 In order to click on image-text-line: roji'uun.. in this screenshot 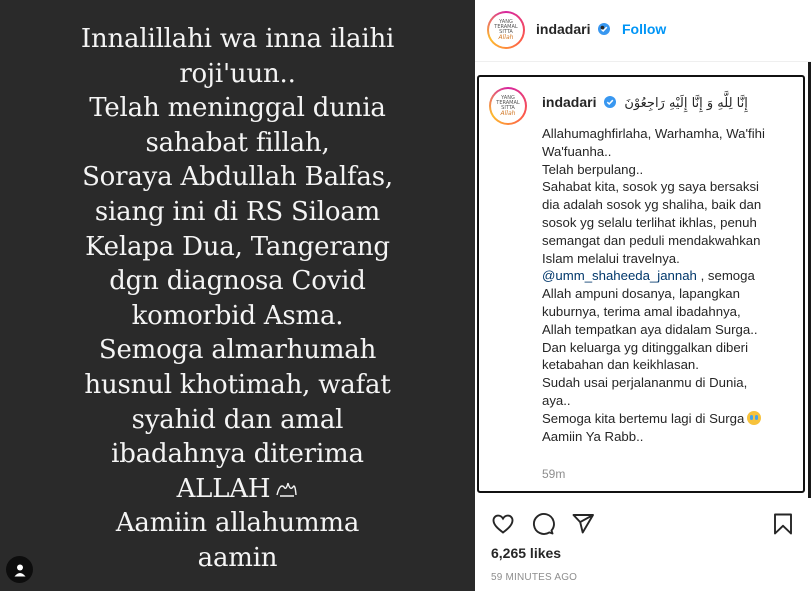, I will do `click(237, 73)`.